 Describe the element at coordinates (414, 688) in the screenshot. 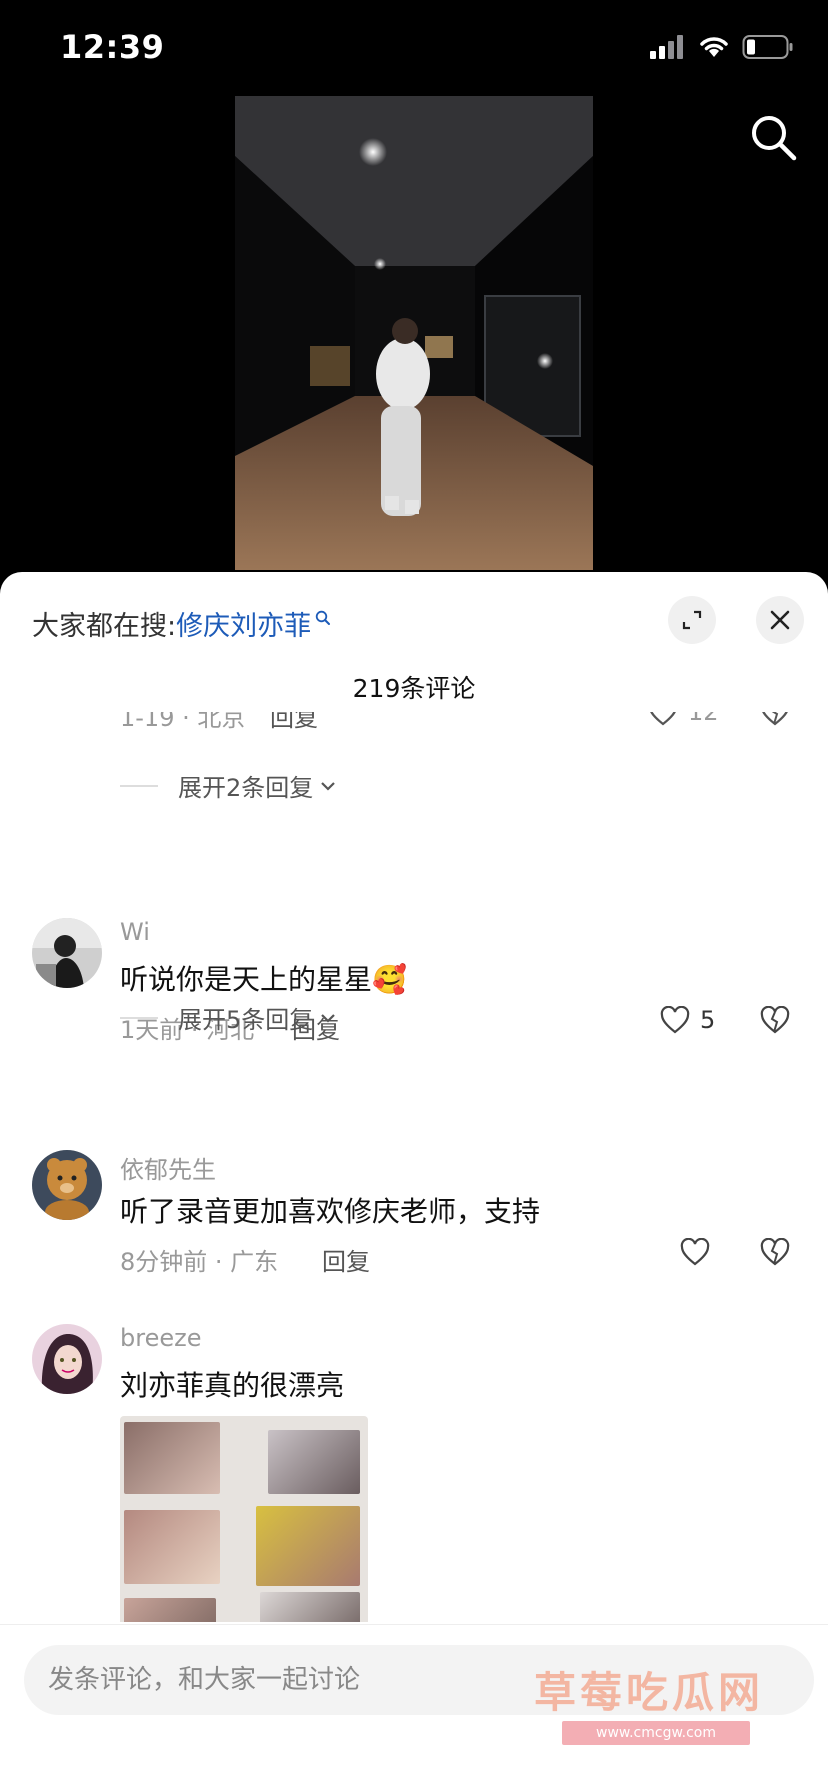

I see `comment-count: 219条评论` at that location.